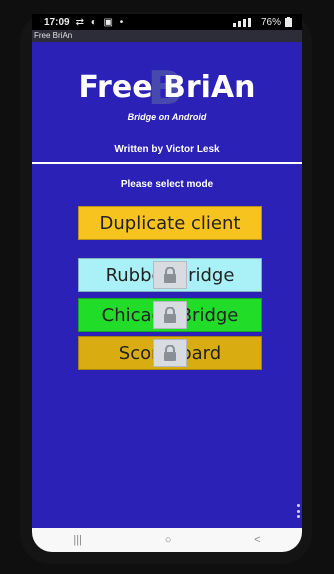 This screenshot has height=574, width=334. What do you see at coordinates (167, 22) in the screenshot?
I see `status-bar: 17:09 ⇄ ◐ ▣ • 76%` at bounding box center [167, 22].